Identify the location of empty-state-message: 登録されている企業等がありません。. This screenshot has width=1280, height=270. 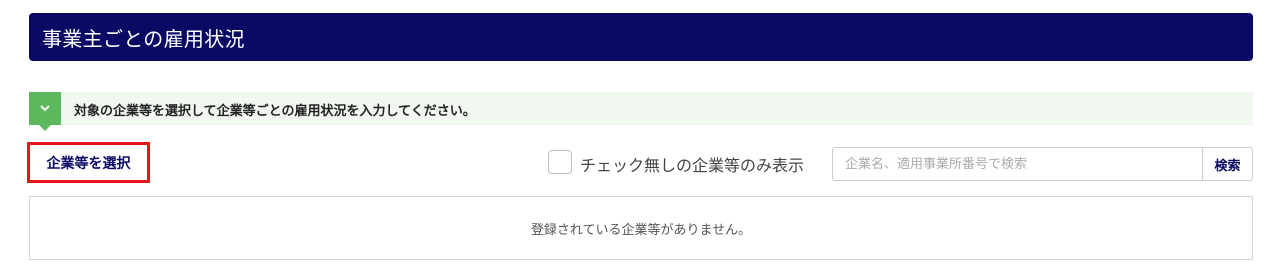
(641, 230).